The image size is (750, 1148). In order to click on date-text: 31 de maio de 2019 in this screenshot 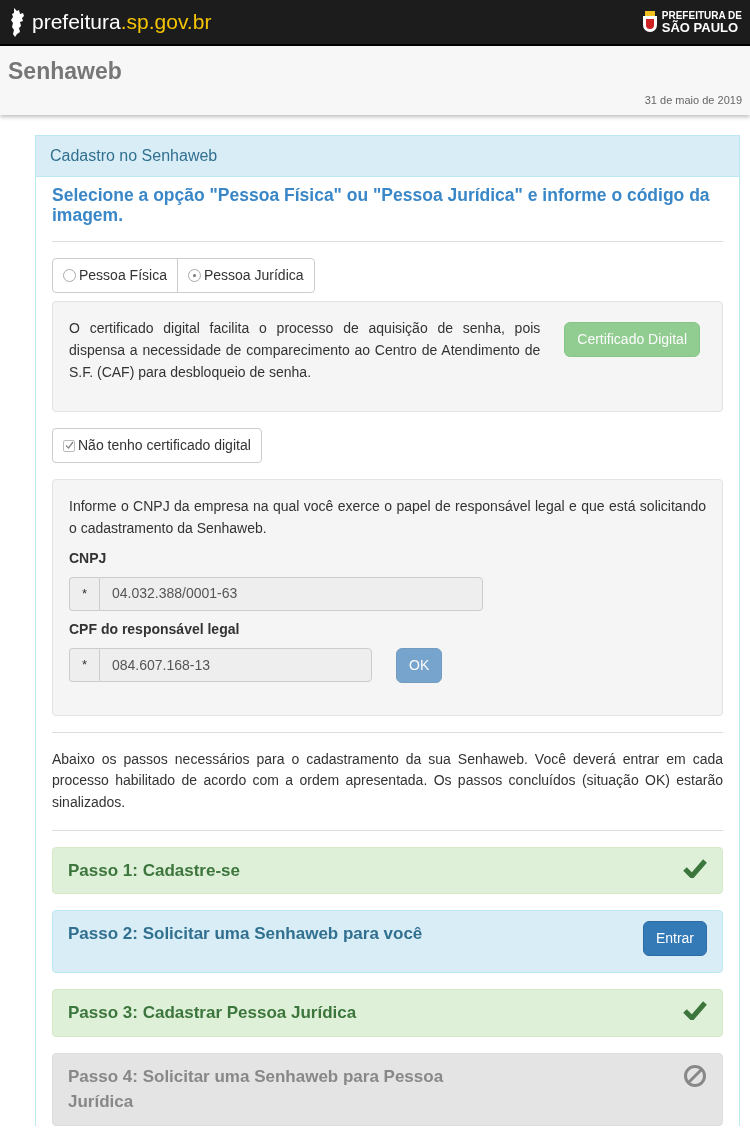, I will do `click(693, 99)`.